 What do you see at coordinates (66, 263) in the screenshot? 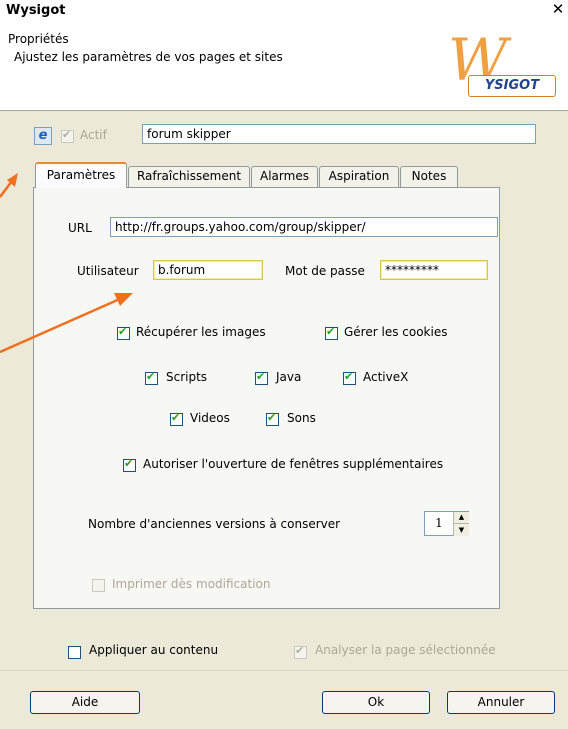
I see `annotation-arrows` at bounding box center [66, 263].